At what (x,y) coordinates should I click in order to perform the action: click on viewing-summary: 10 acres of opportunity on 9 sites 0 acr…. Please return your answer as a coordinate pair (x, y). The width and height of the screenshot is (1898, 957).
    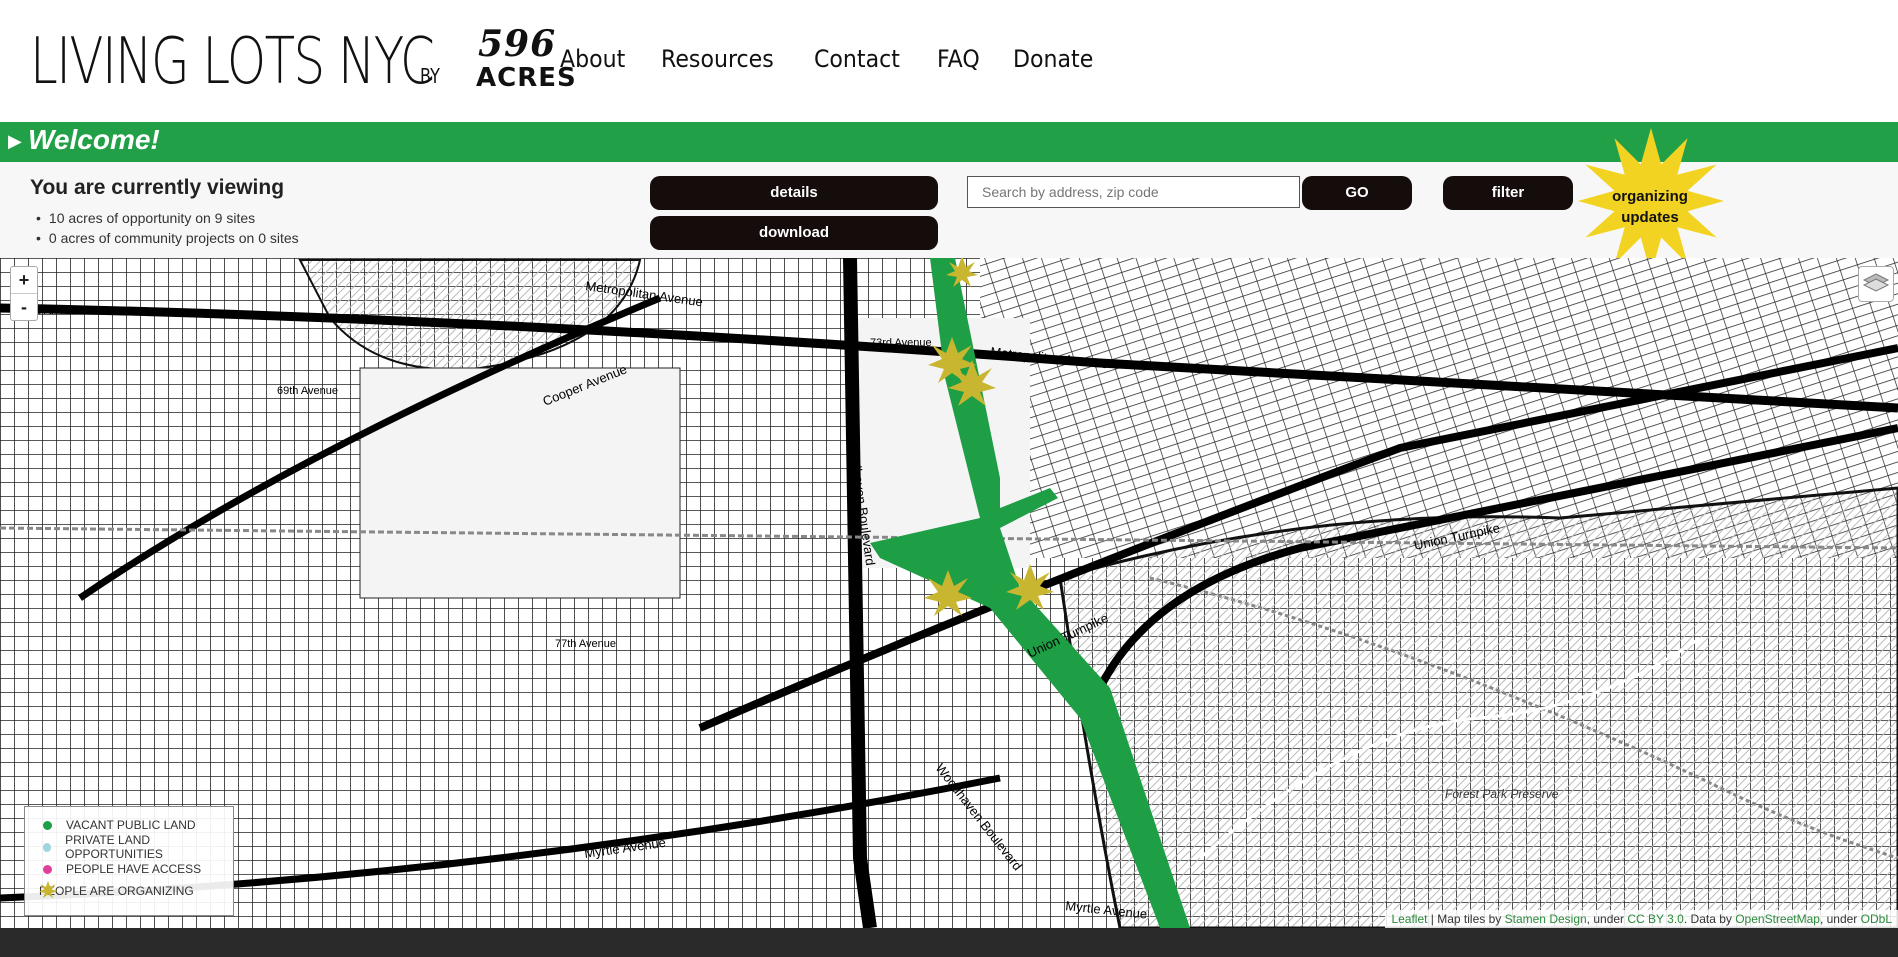
    Looking at the image, I should click on (167, 230).